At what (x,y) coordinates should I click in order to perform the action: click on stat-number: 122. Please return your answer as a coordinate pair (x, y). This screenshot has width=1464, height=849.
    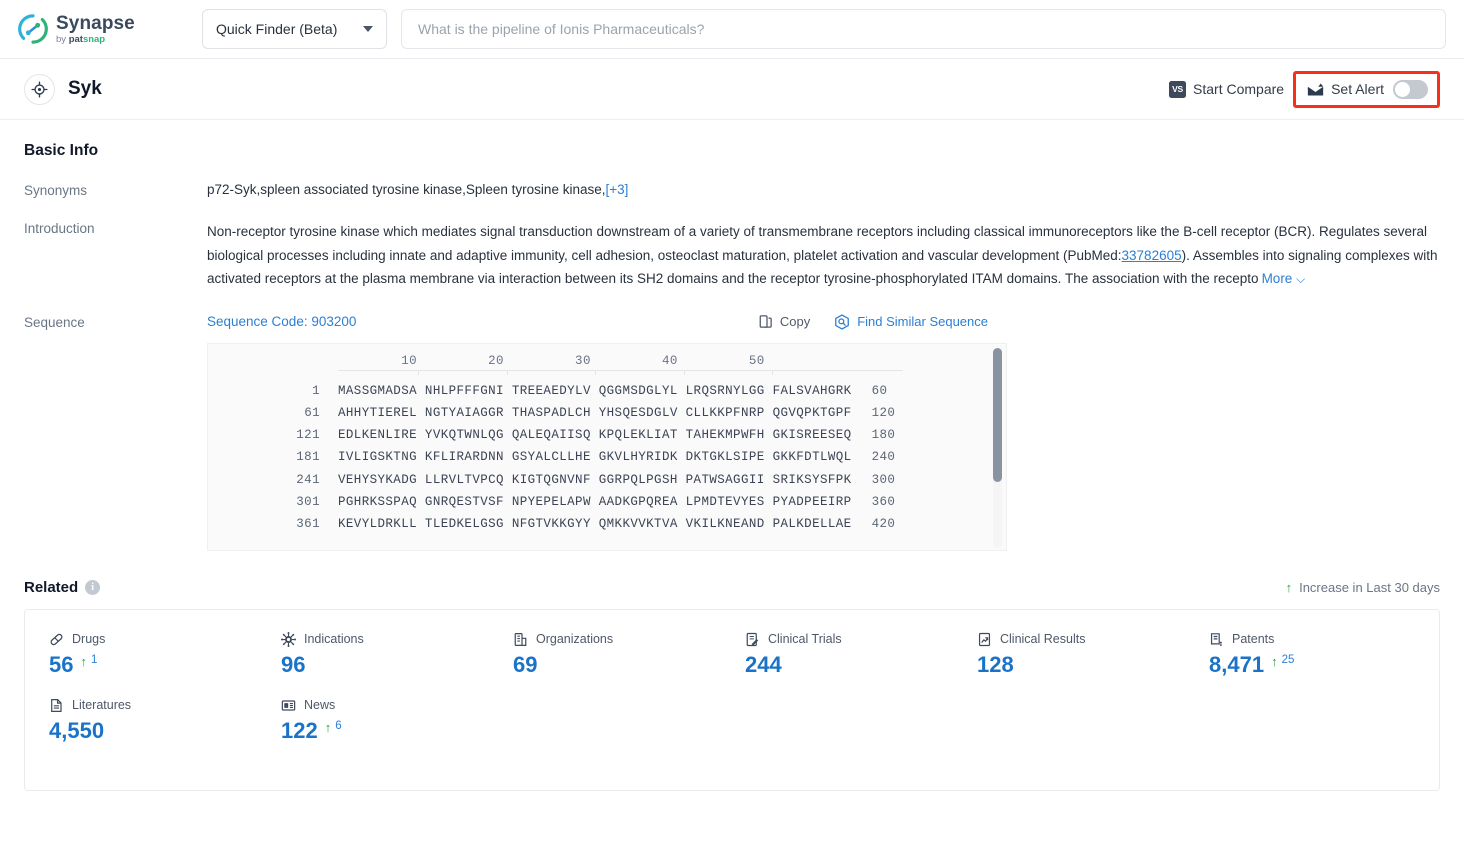
    Looking at the image, I should click on (299, 730).